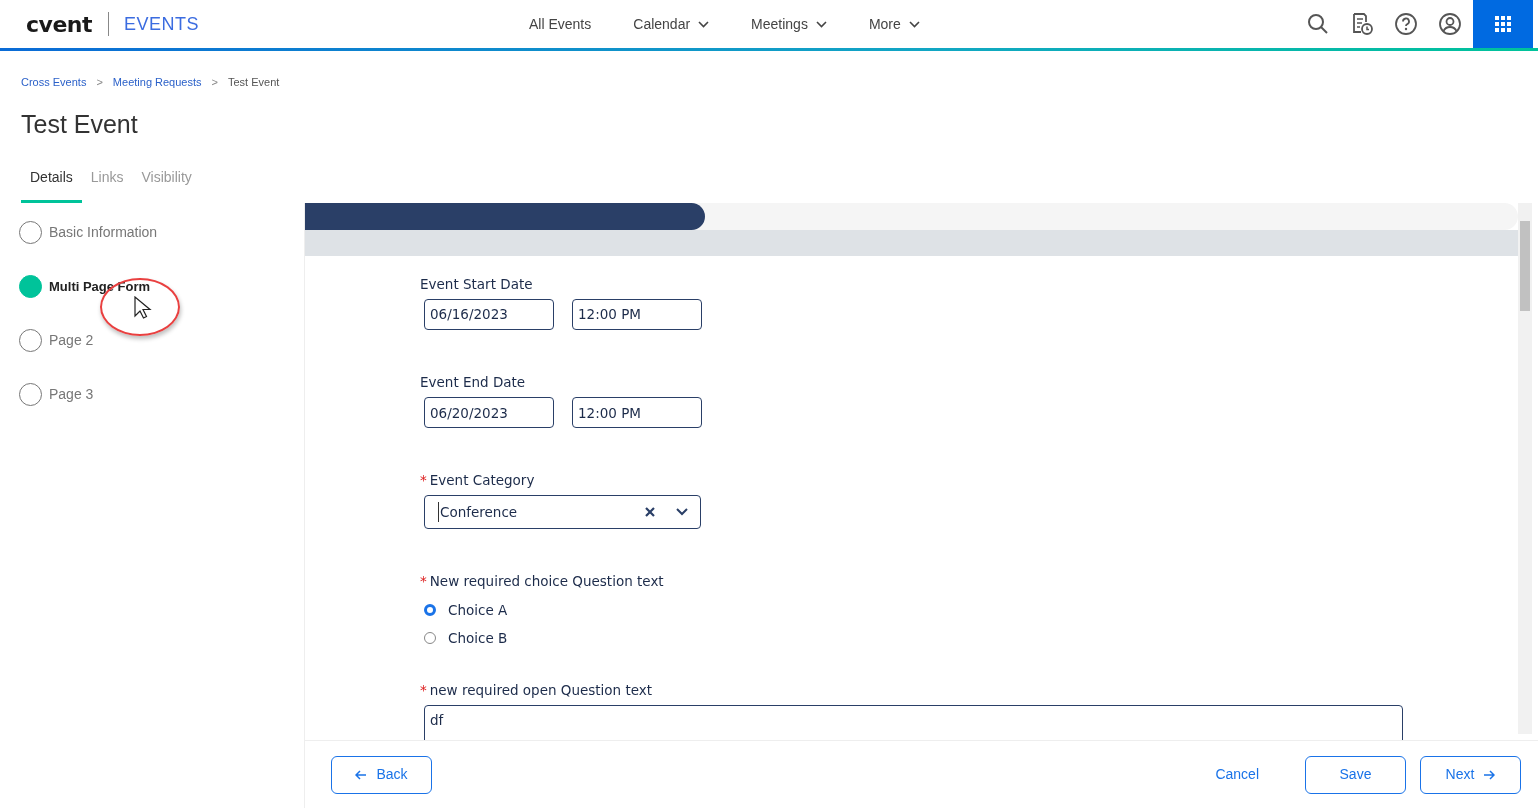 The height and width of the screenshot is (808, 1538). What do you see at coordinates (1525, 265) in the screenshot?
I see `scrollbar-thumb` at bounding box center [1525, 265].